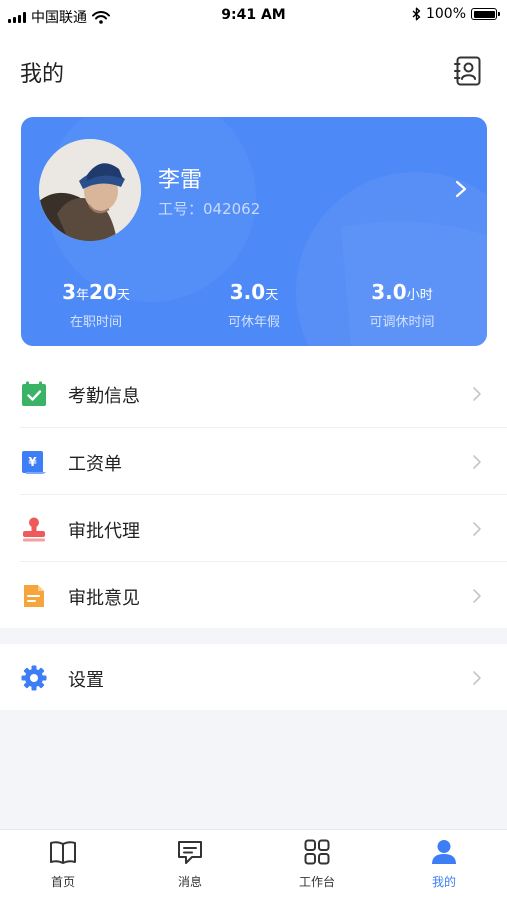 Image resolution: width=507 pixels, height=901 pixels. Describe the element at coordinates (253, 528) in the screenshot. I see `menu-item-approval-proxy: 审批代理` at that location.